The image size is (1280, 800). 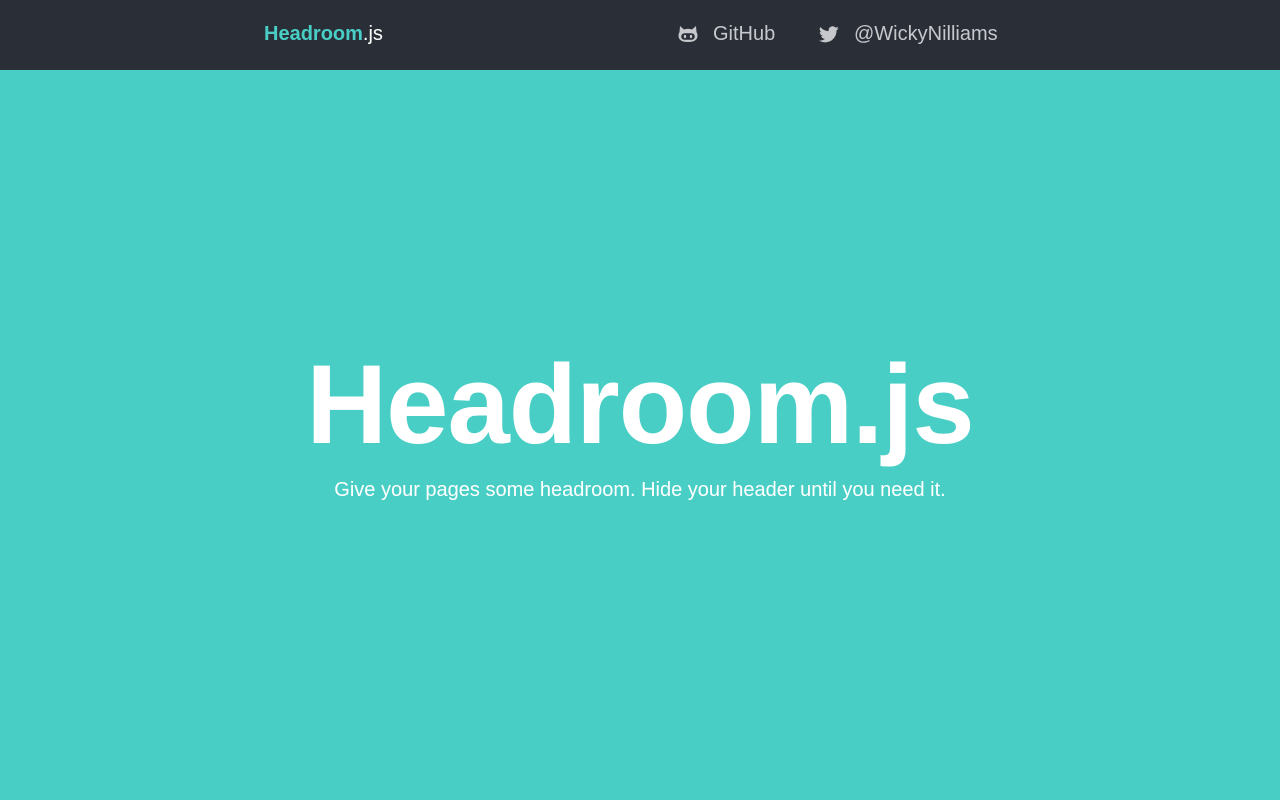 What do you see at coordinates (744, 34) in the screenshot?
I see `github-link-label: GitHub` at bounding box center [744, 34].